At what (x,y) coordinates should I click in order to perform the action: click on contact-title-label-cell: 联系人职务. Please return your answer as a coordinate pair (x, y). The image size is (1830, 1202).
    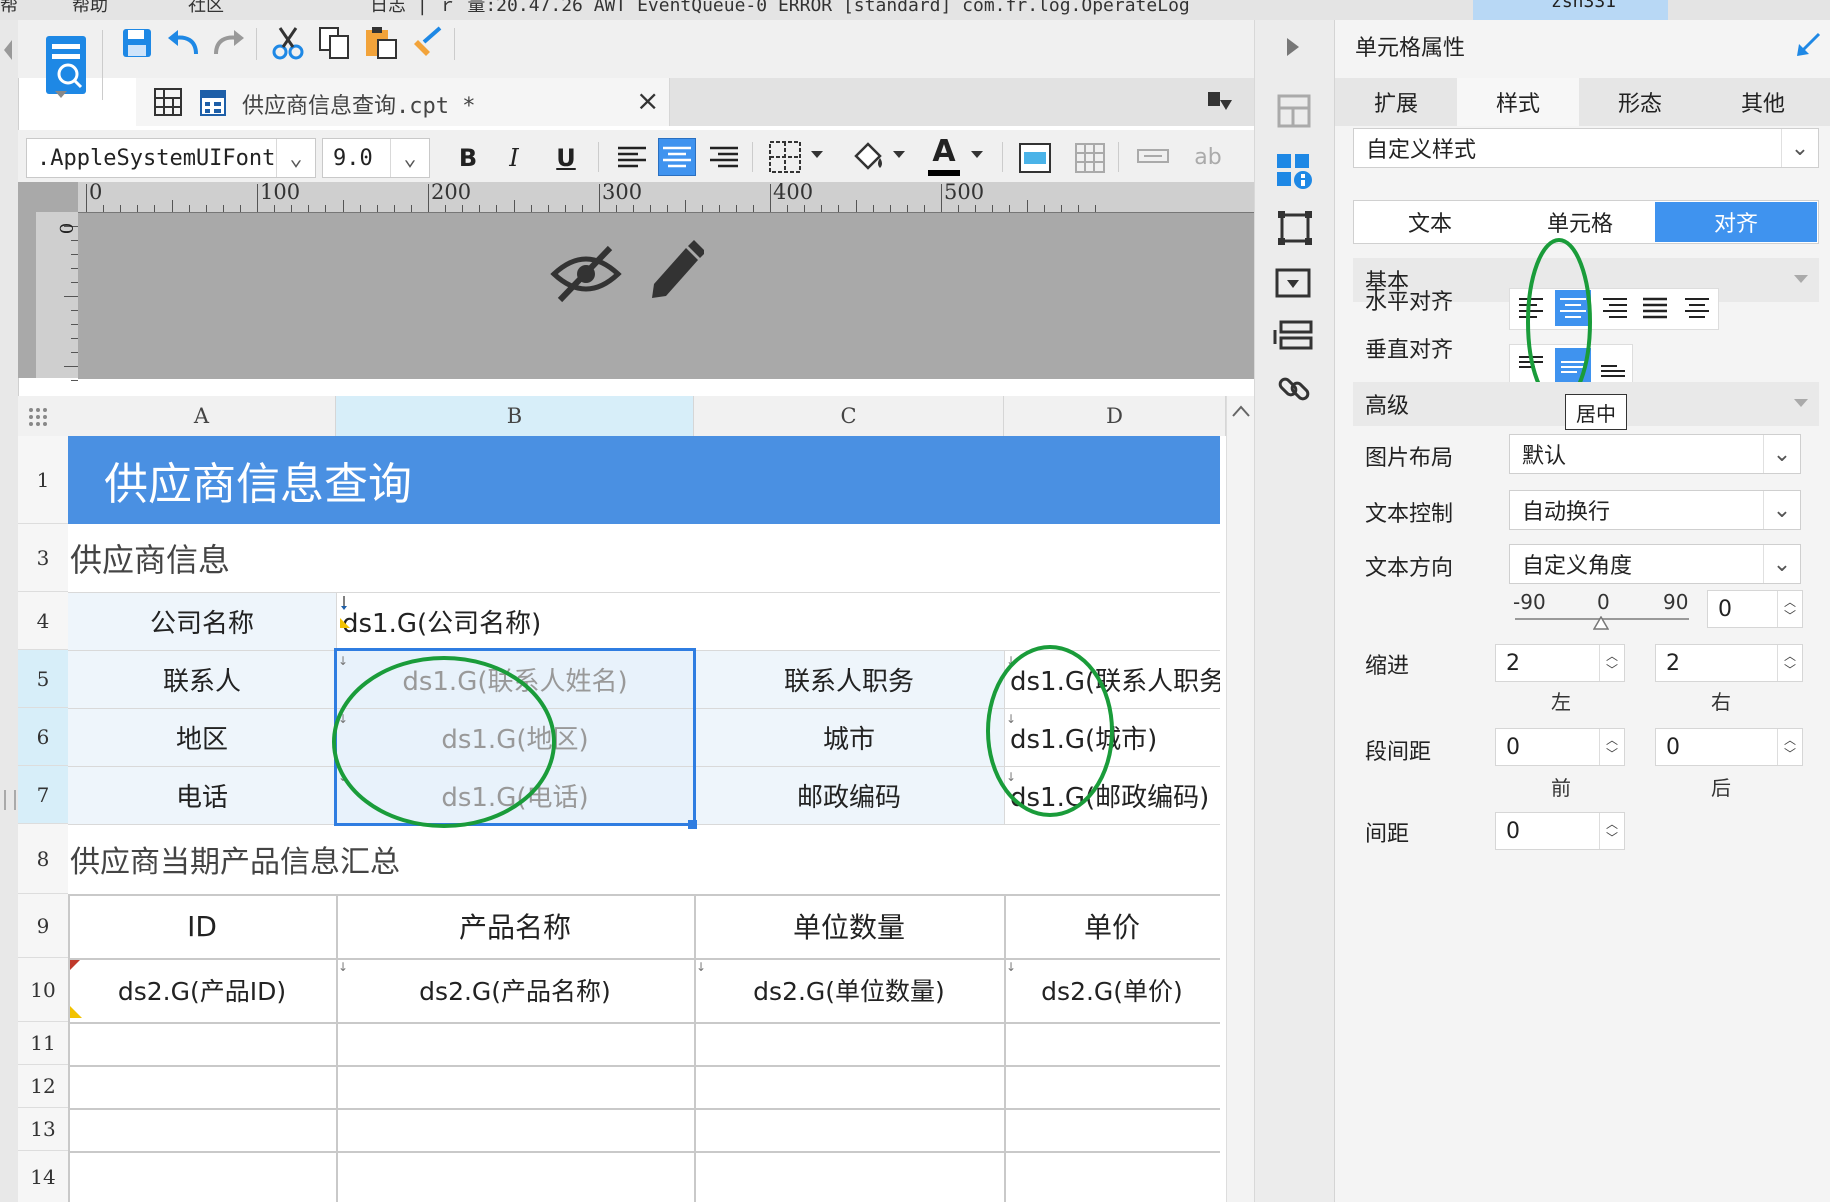
    Looking at the image, I should click on (849, 679).